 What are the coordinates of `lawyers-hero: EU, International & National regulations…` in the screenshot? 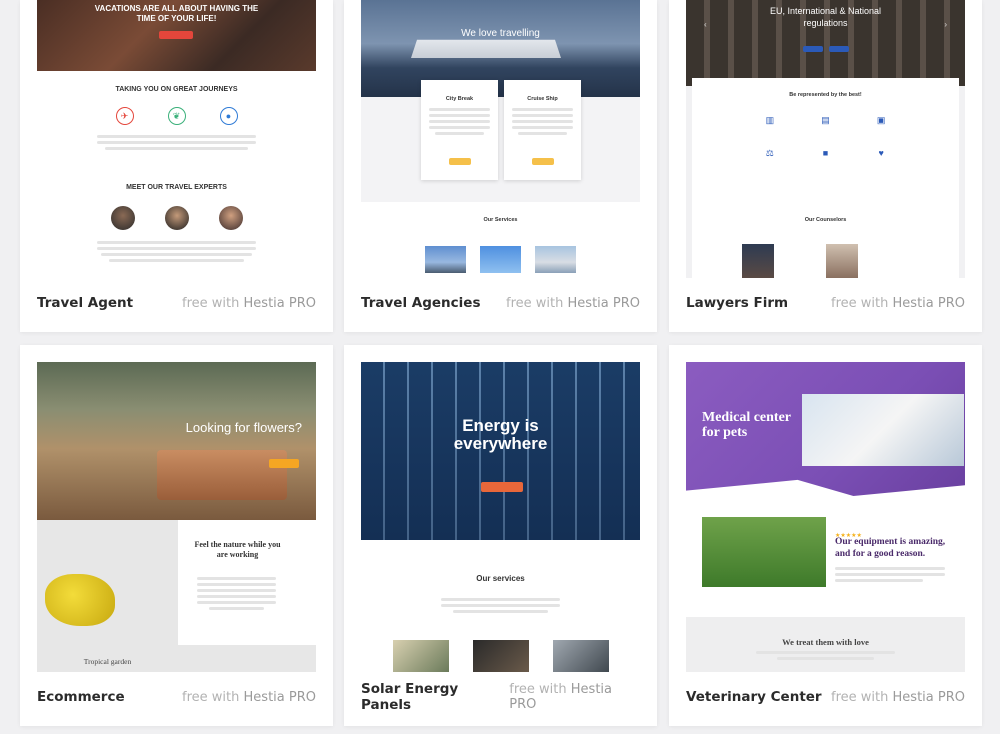 It's located at (825, 43).